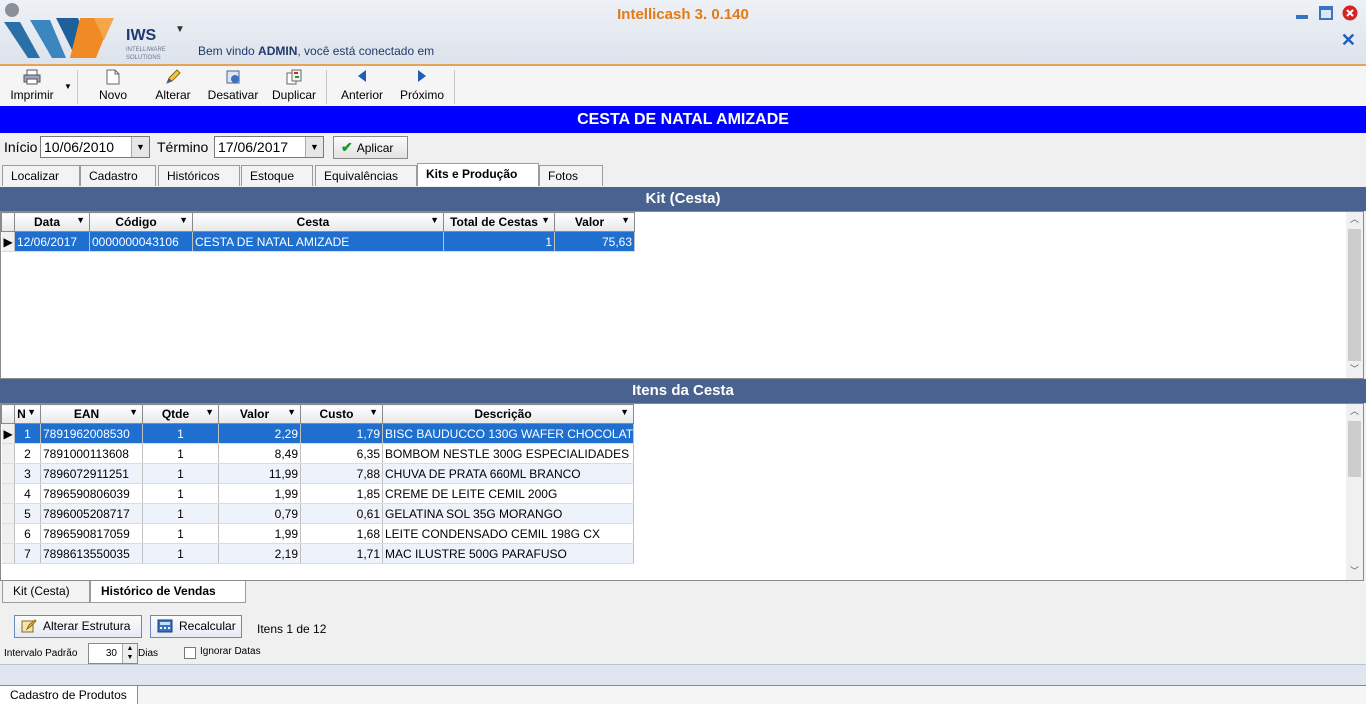 The width and height of the screenshot is (1366, 704). What do you see at coordinates (277, 175) in the screenshot?
I see `tab-estoque: Estoque` at bounding box center [277, 175].